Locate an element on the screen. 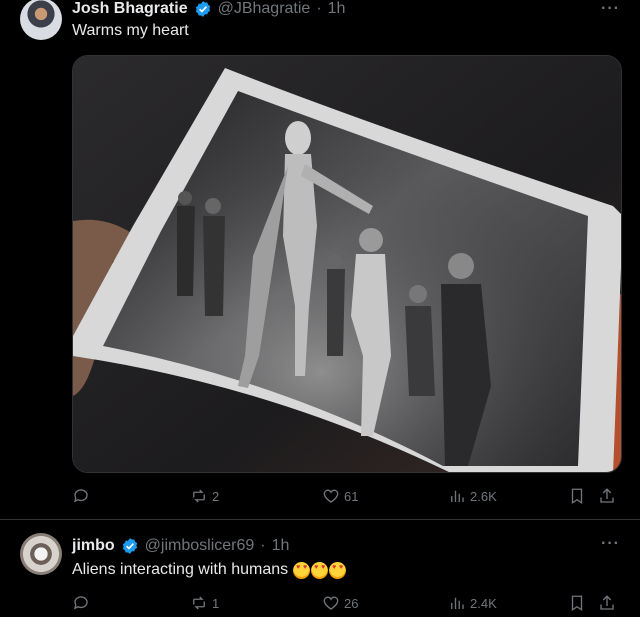 Image resolution: width=640 pixels, height=617 pixels. user-handle: @JBhagratie is located at coordinates (264, 9).